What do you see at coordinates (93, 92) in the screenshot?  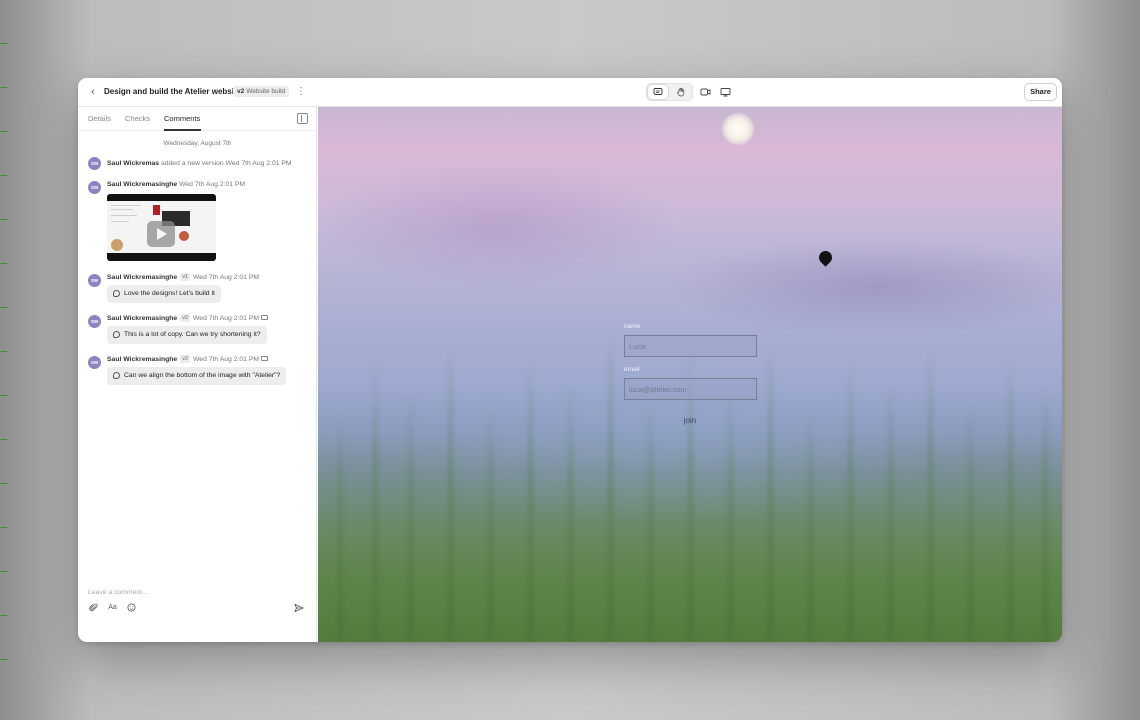 I see `chevron-left-icon: ‹` at bounding box center [93, 92].